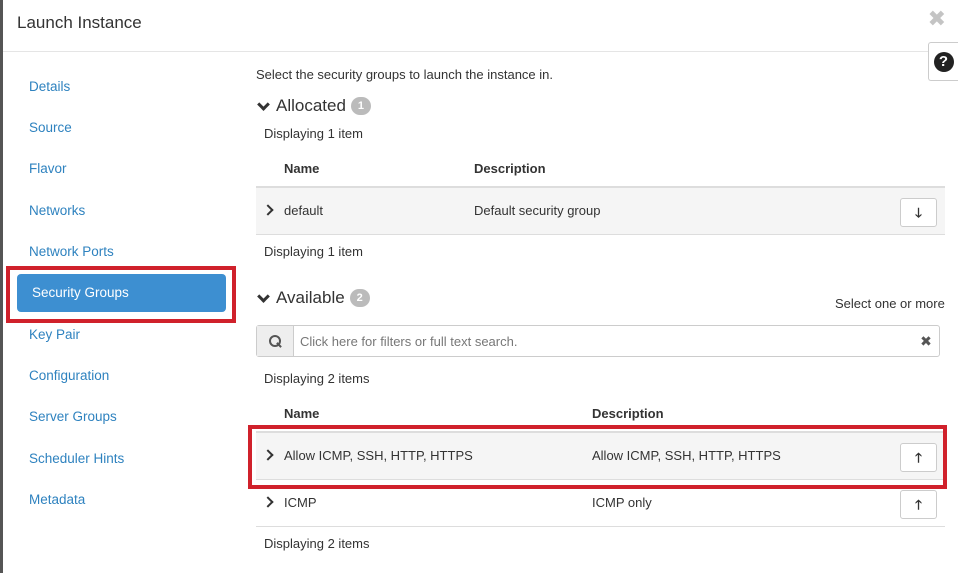 The height and width of the screenshot is (573, 958). I want to click on available-section-toggle: Available 2, so click(313, 298).